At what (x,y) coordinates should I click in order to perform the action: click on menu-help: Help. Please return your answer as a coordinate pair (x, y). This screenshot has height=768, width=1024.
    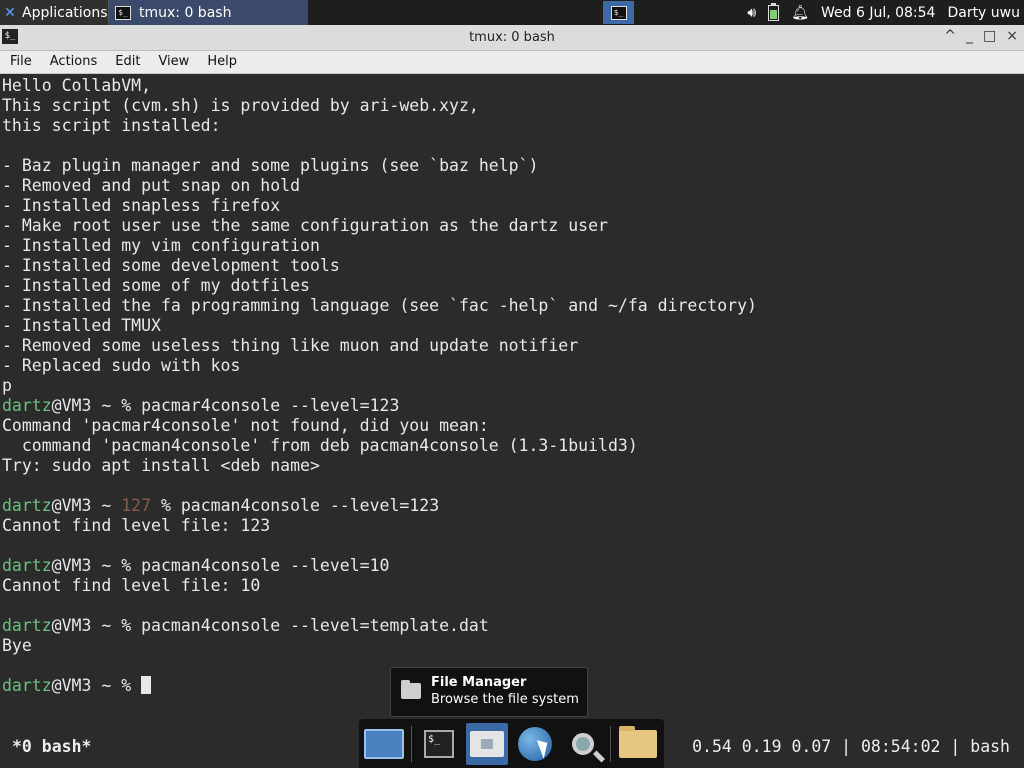
    Looking at the image, I should click on (221, 62).